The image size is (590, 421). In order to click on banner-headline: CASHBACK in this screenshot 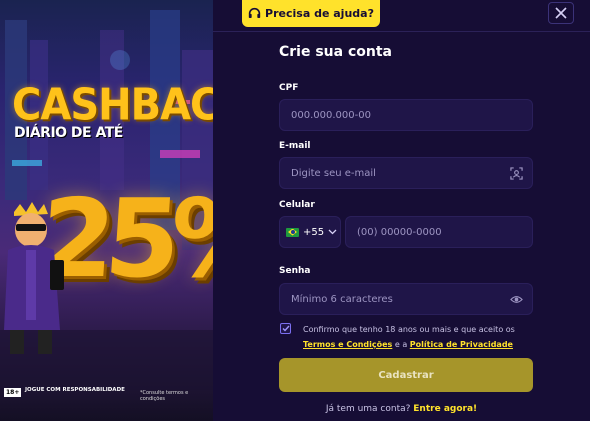, I will do `click(112, 105)`.